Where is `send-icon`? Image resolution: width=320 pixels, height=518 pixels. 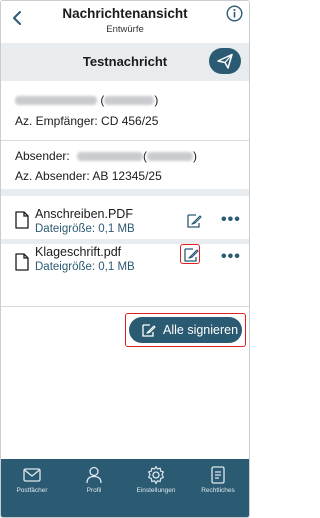 send-icon is located at coordinates (225, 61).